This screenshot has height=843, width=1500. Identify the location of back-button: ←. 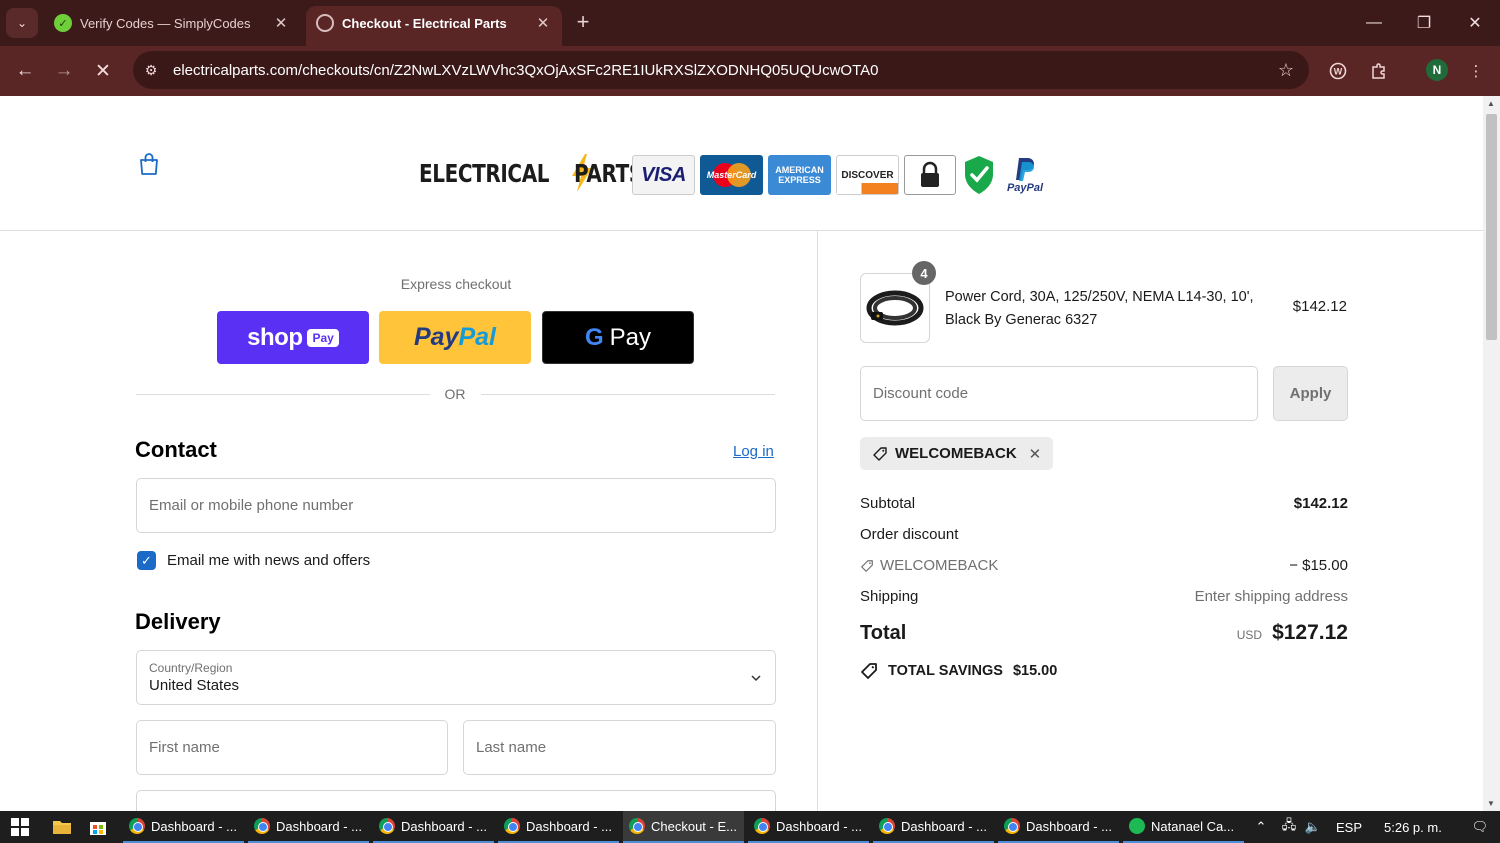
(25, 71).